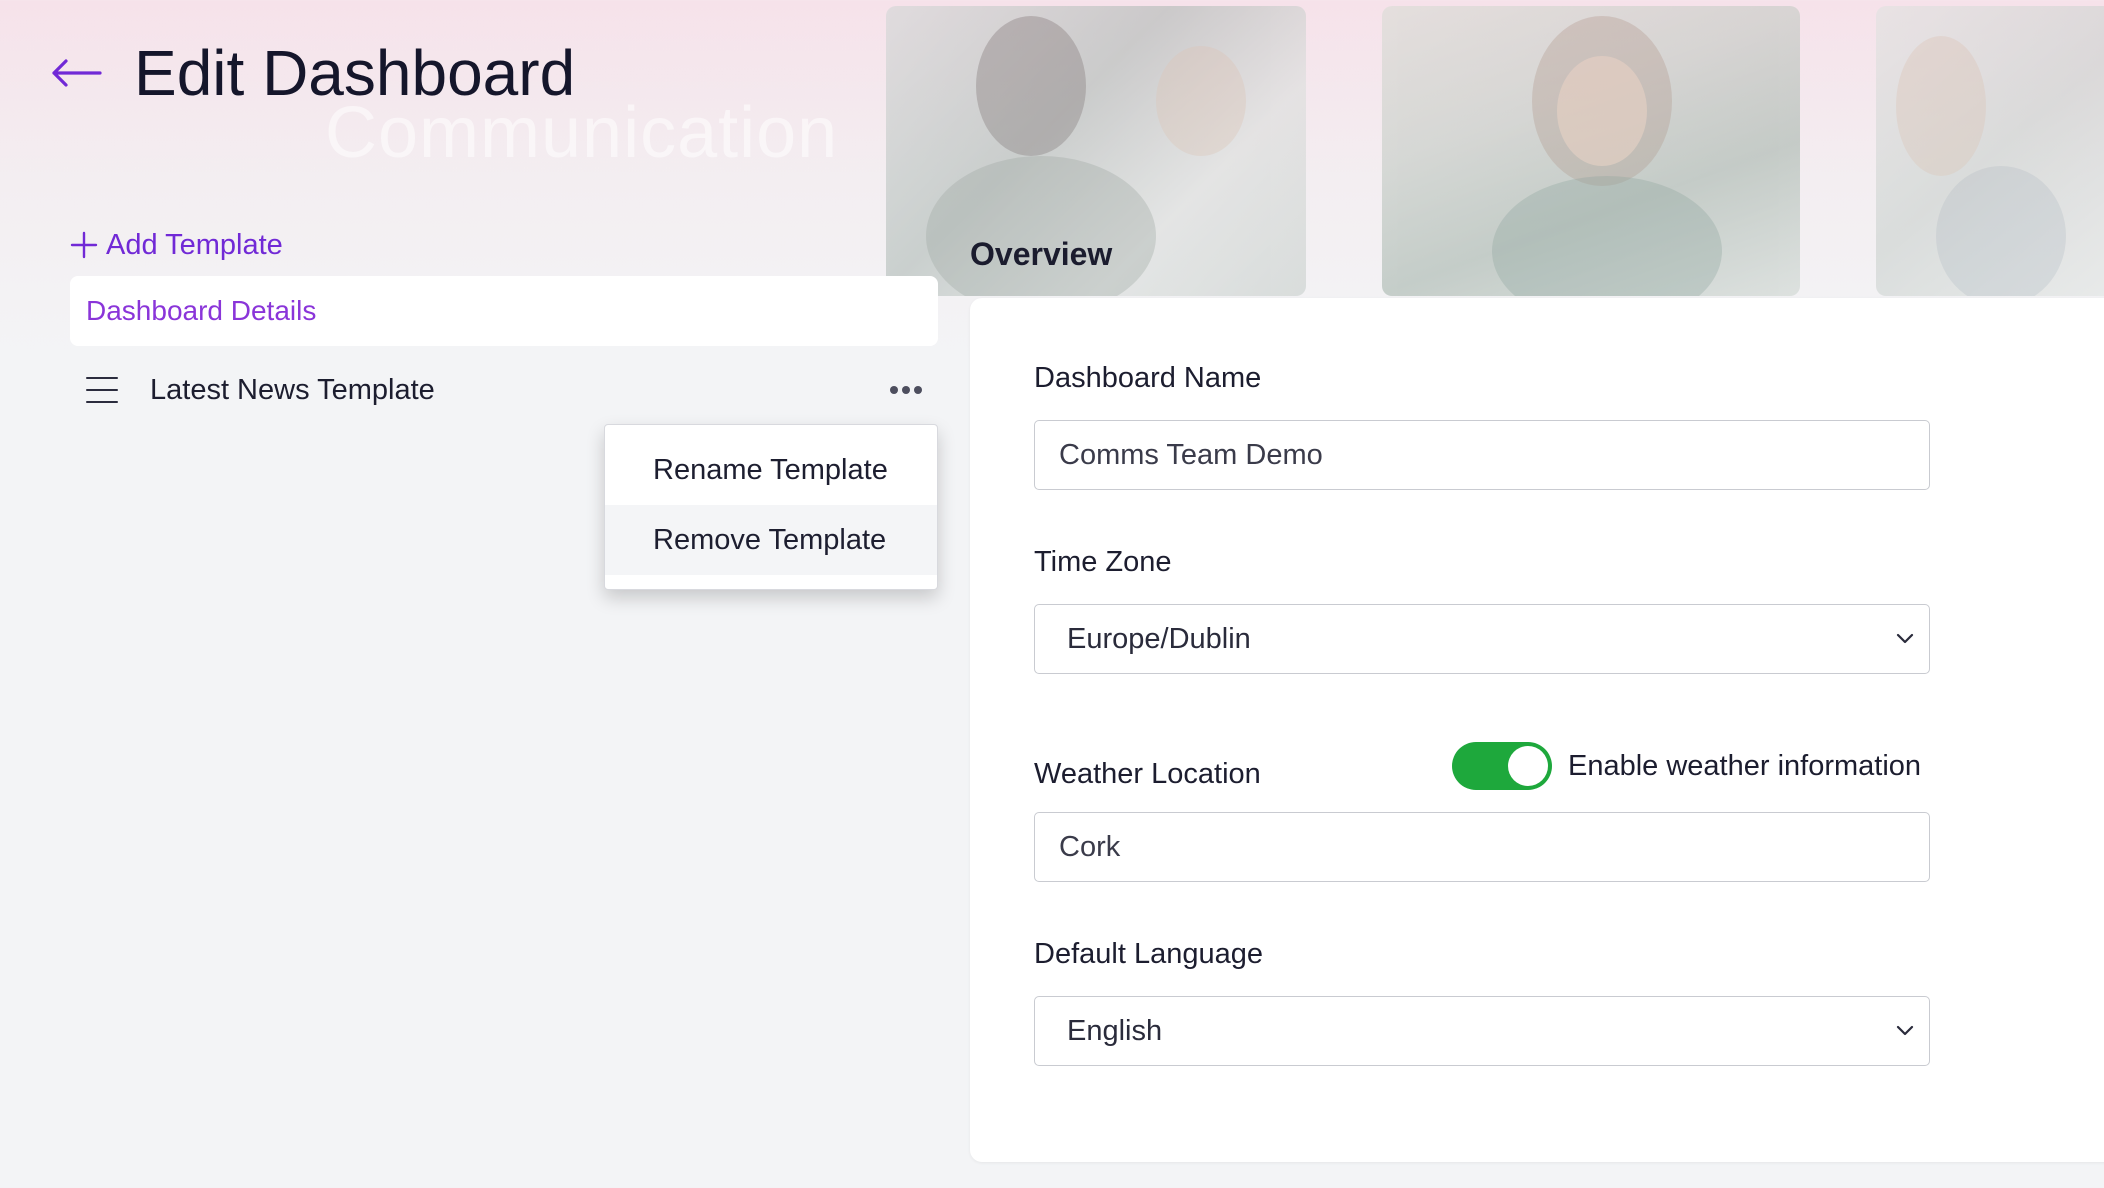 The width and height of the screenshot is (2104, 1188). I want to click on weather-toggle-group: Enable weather information, so click(1686, 766).